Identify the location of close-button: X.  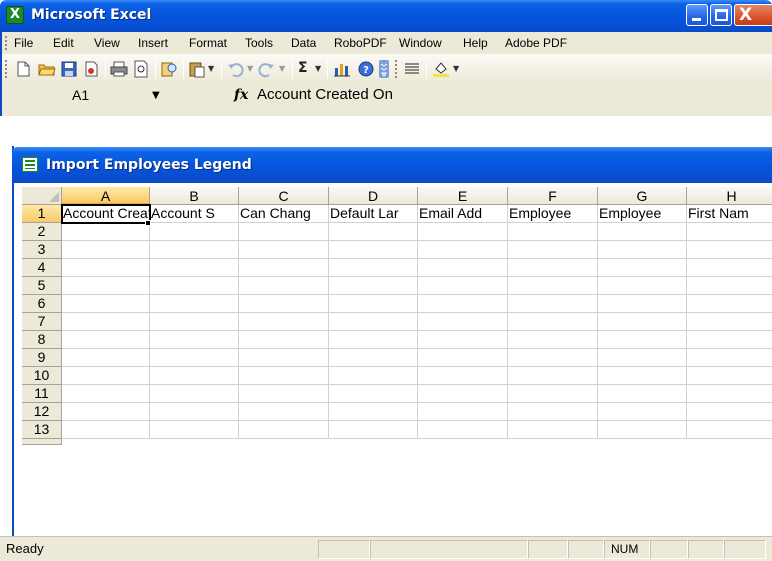
(753, 15).